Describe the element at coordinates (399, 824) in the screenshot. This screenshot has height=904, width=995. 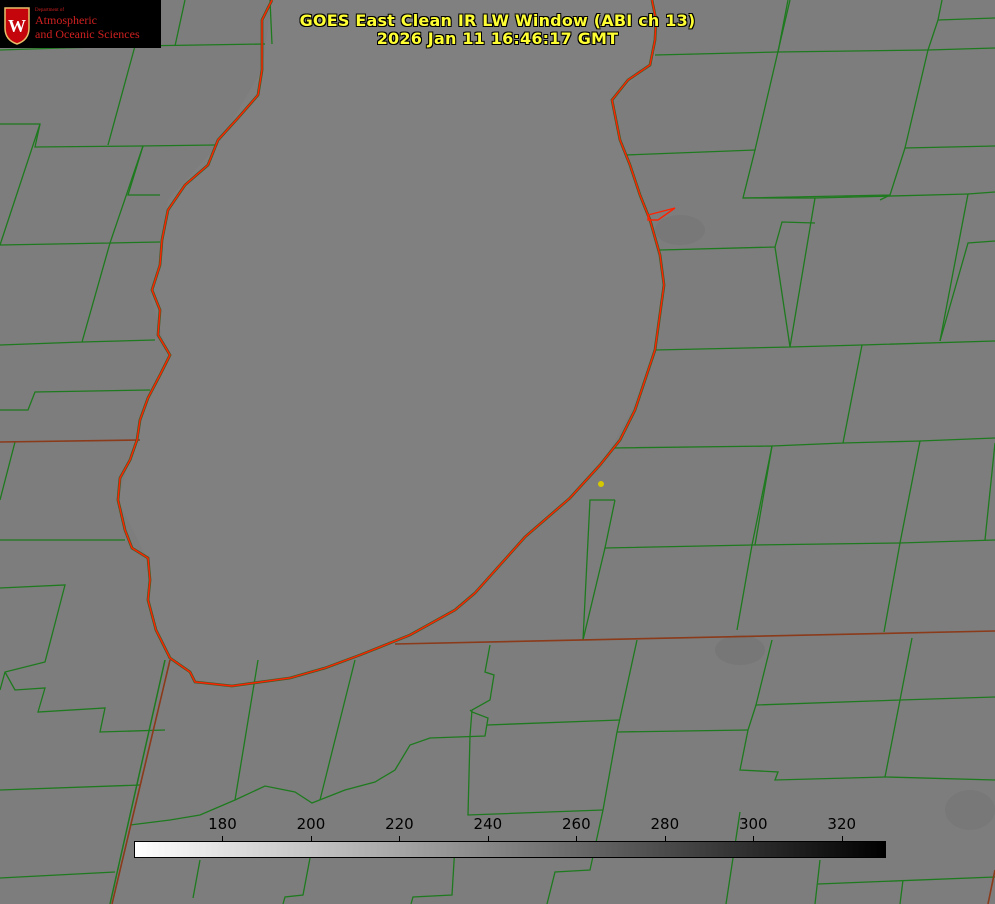
I see `colorbar-tick-label: 220` at that location.